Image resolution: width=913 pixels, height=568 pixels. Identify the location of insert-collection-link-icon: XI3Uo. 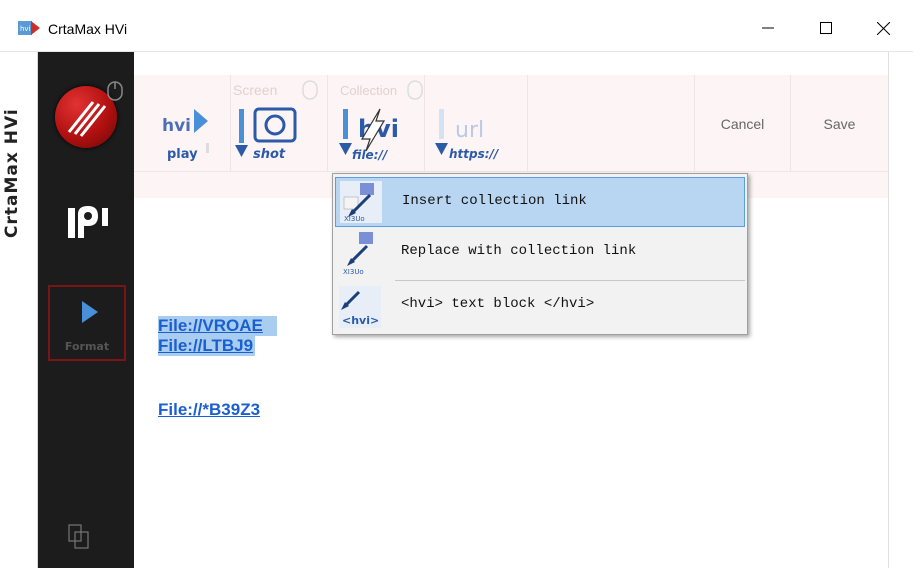
(361, 202).